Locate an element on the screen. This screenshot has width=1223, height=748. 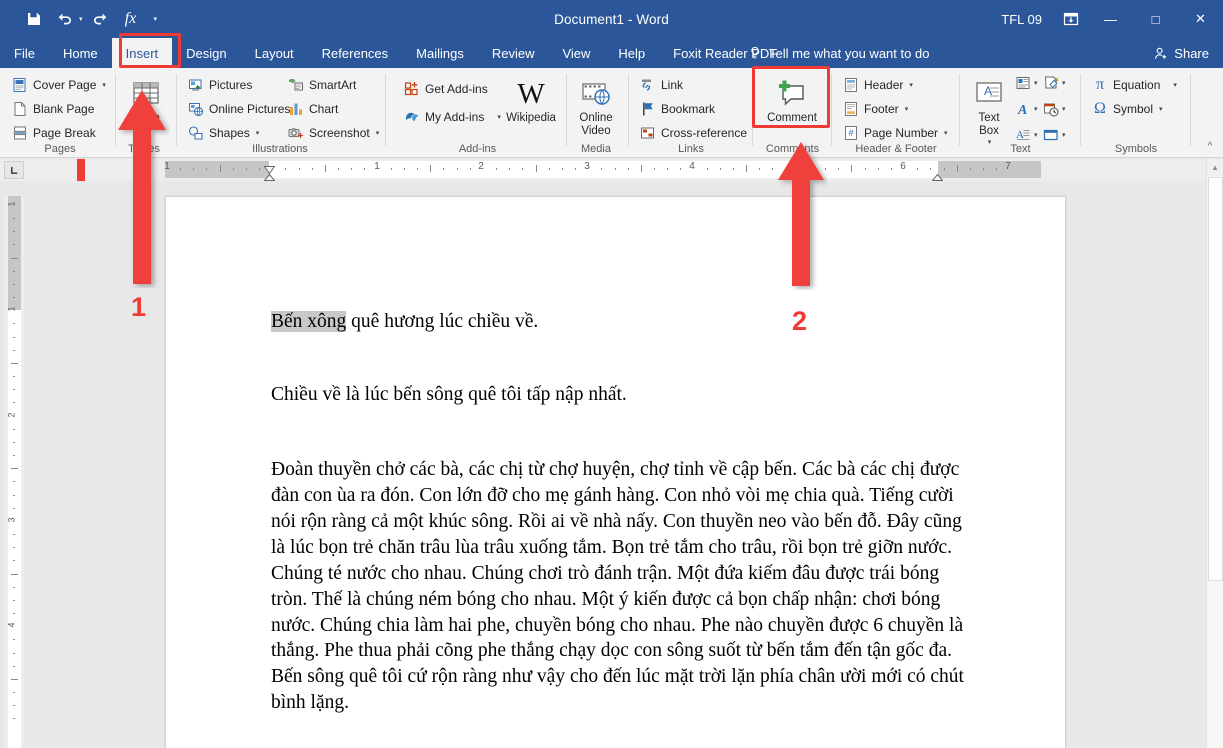
ribbon-item-signature-line: ▾ is located at coordinates (1054, 83).